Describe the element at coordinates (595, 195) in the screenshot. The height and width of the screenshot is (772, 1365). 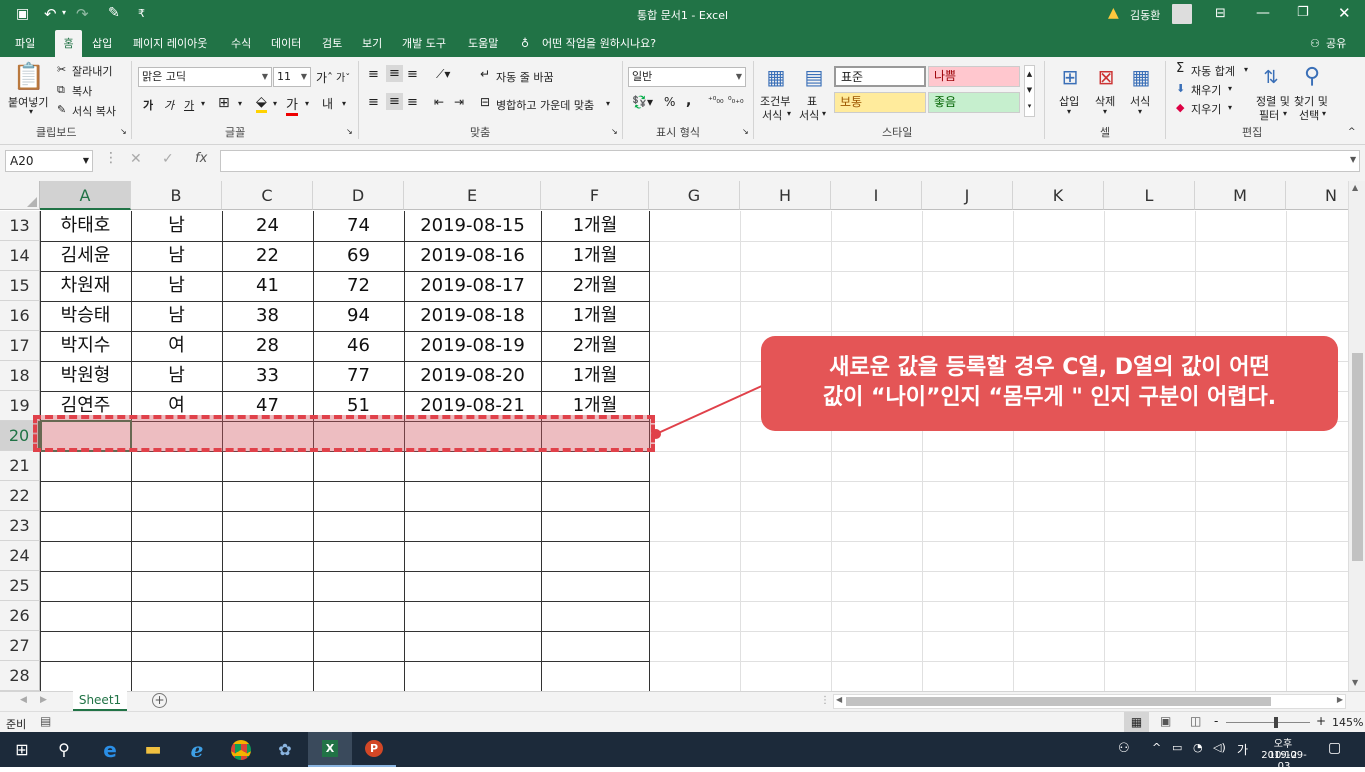
I see `col-header-F: F` at that location.